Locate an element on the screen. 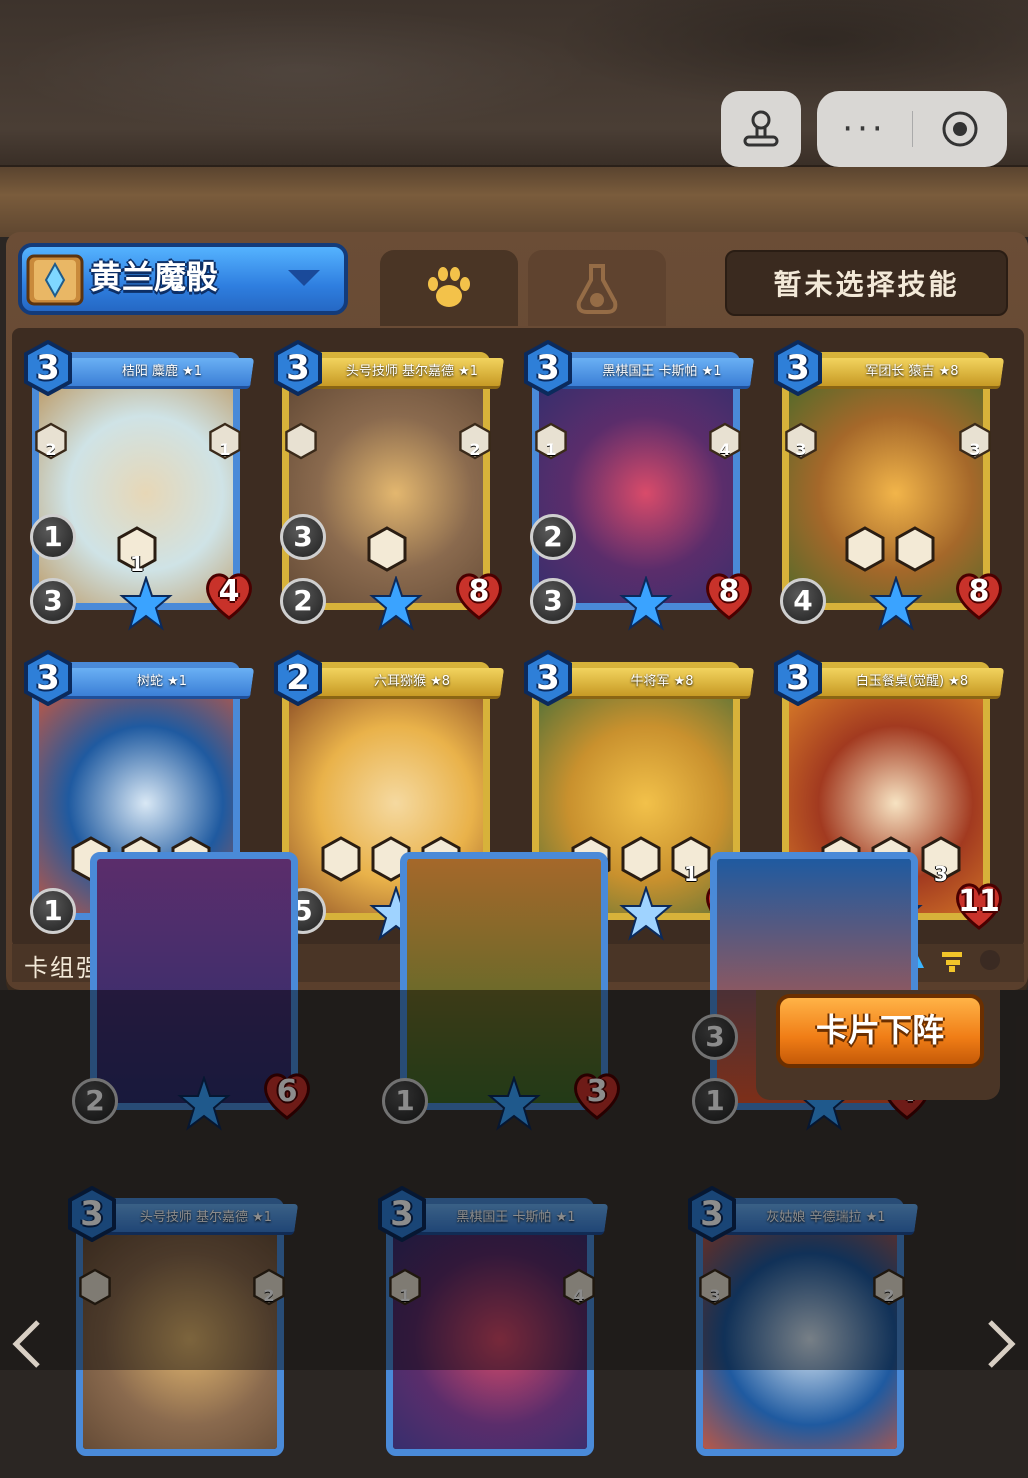 The width and height of the screenshot is (1028, 1478). card-right-ability-icon: 2 is located at coordinates (475, 441).